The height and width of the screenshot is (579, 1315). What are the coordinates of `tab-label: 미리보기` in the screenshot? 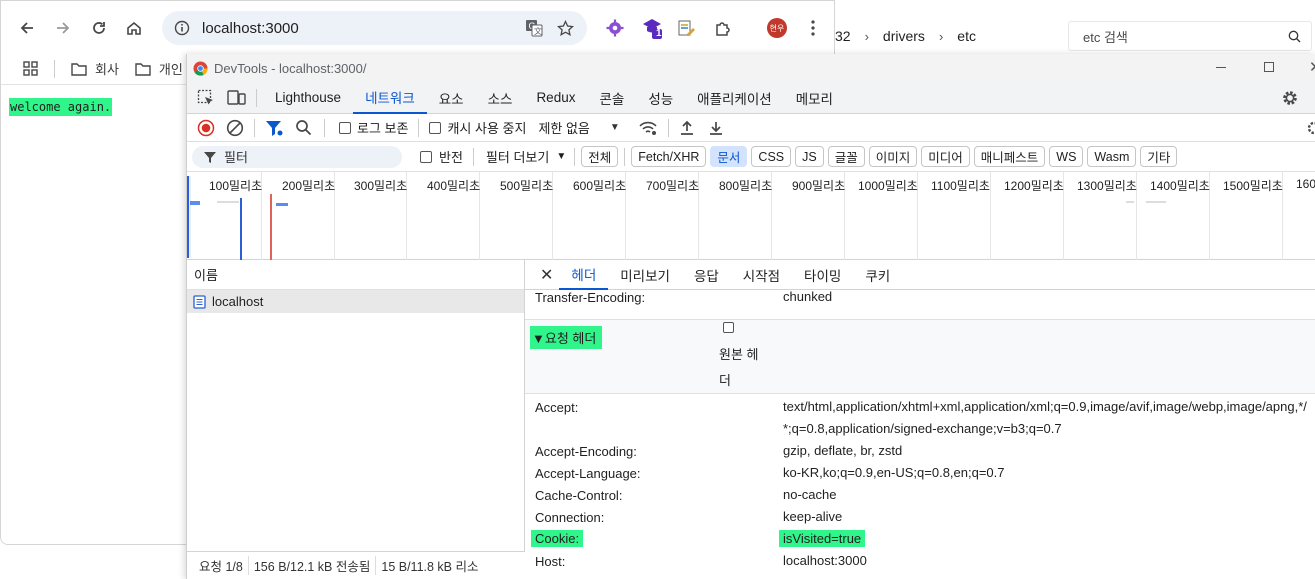 It's located at (645, 276).